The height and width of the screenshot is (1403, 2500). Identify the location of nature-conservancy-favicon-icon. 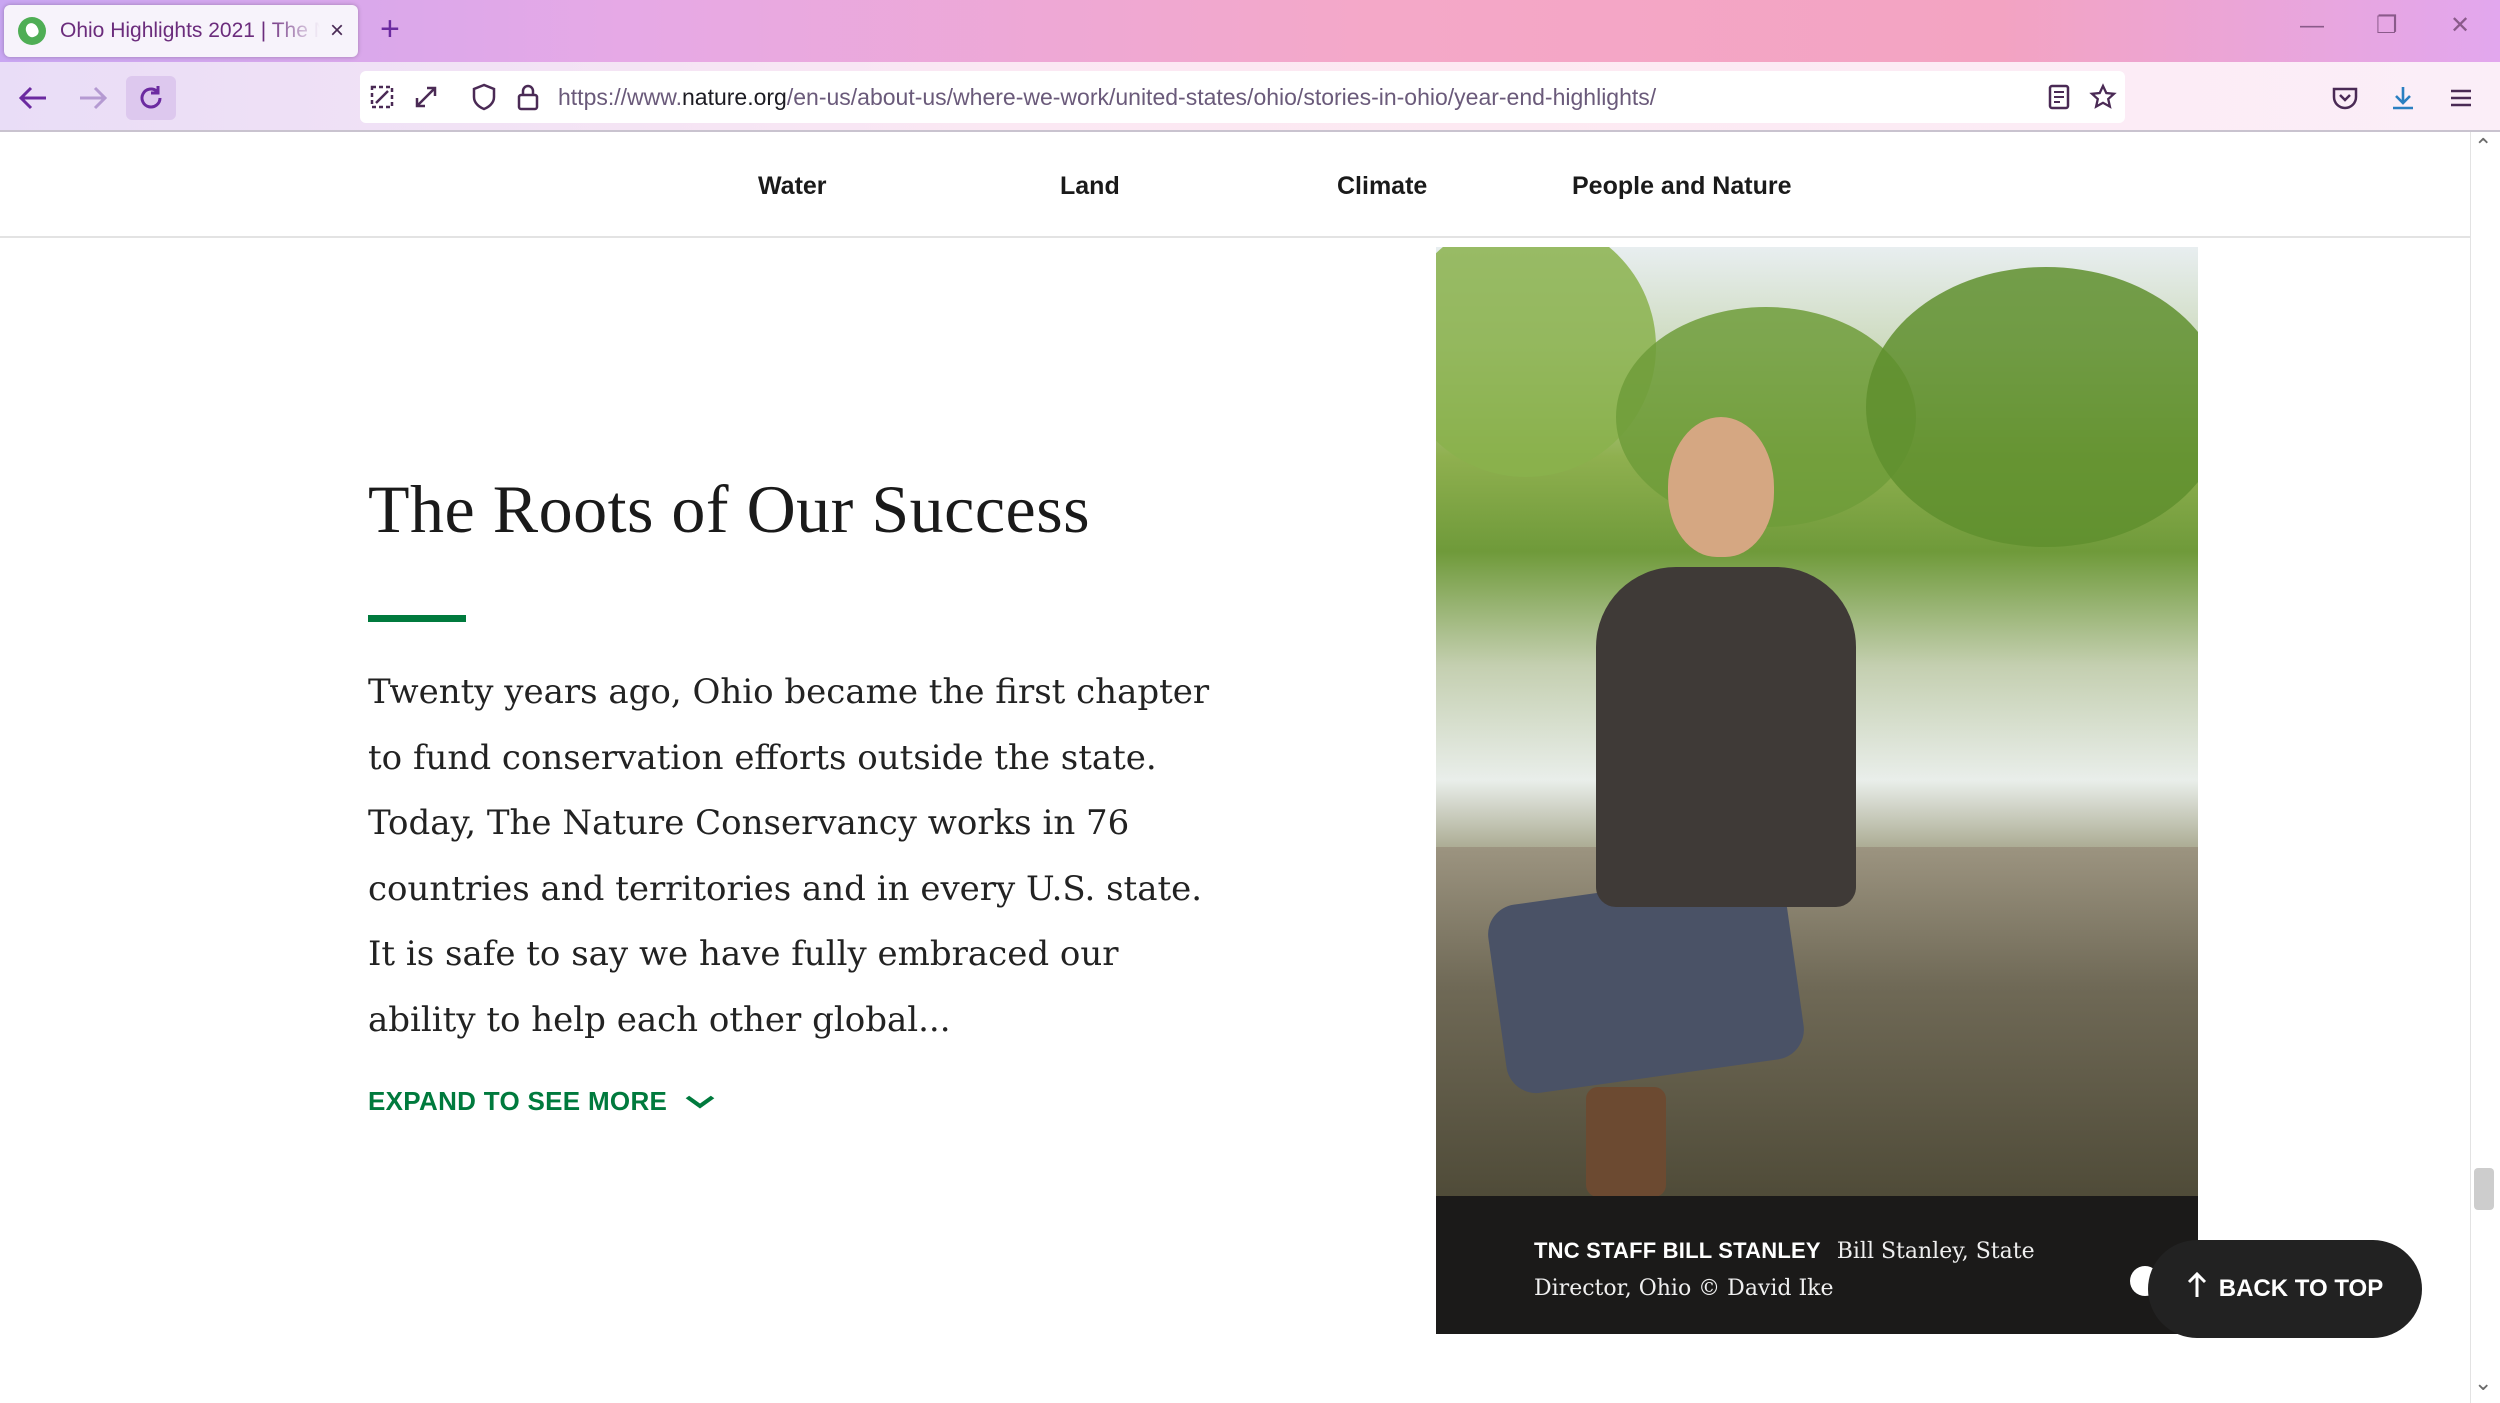
(32, 31).